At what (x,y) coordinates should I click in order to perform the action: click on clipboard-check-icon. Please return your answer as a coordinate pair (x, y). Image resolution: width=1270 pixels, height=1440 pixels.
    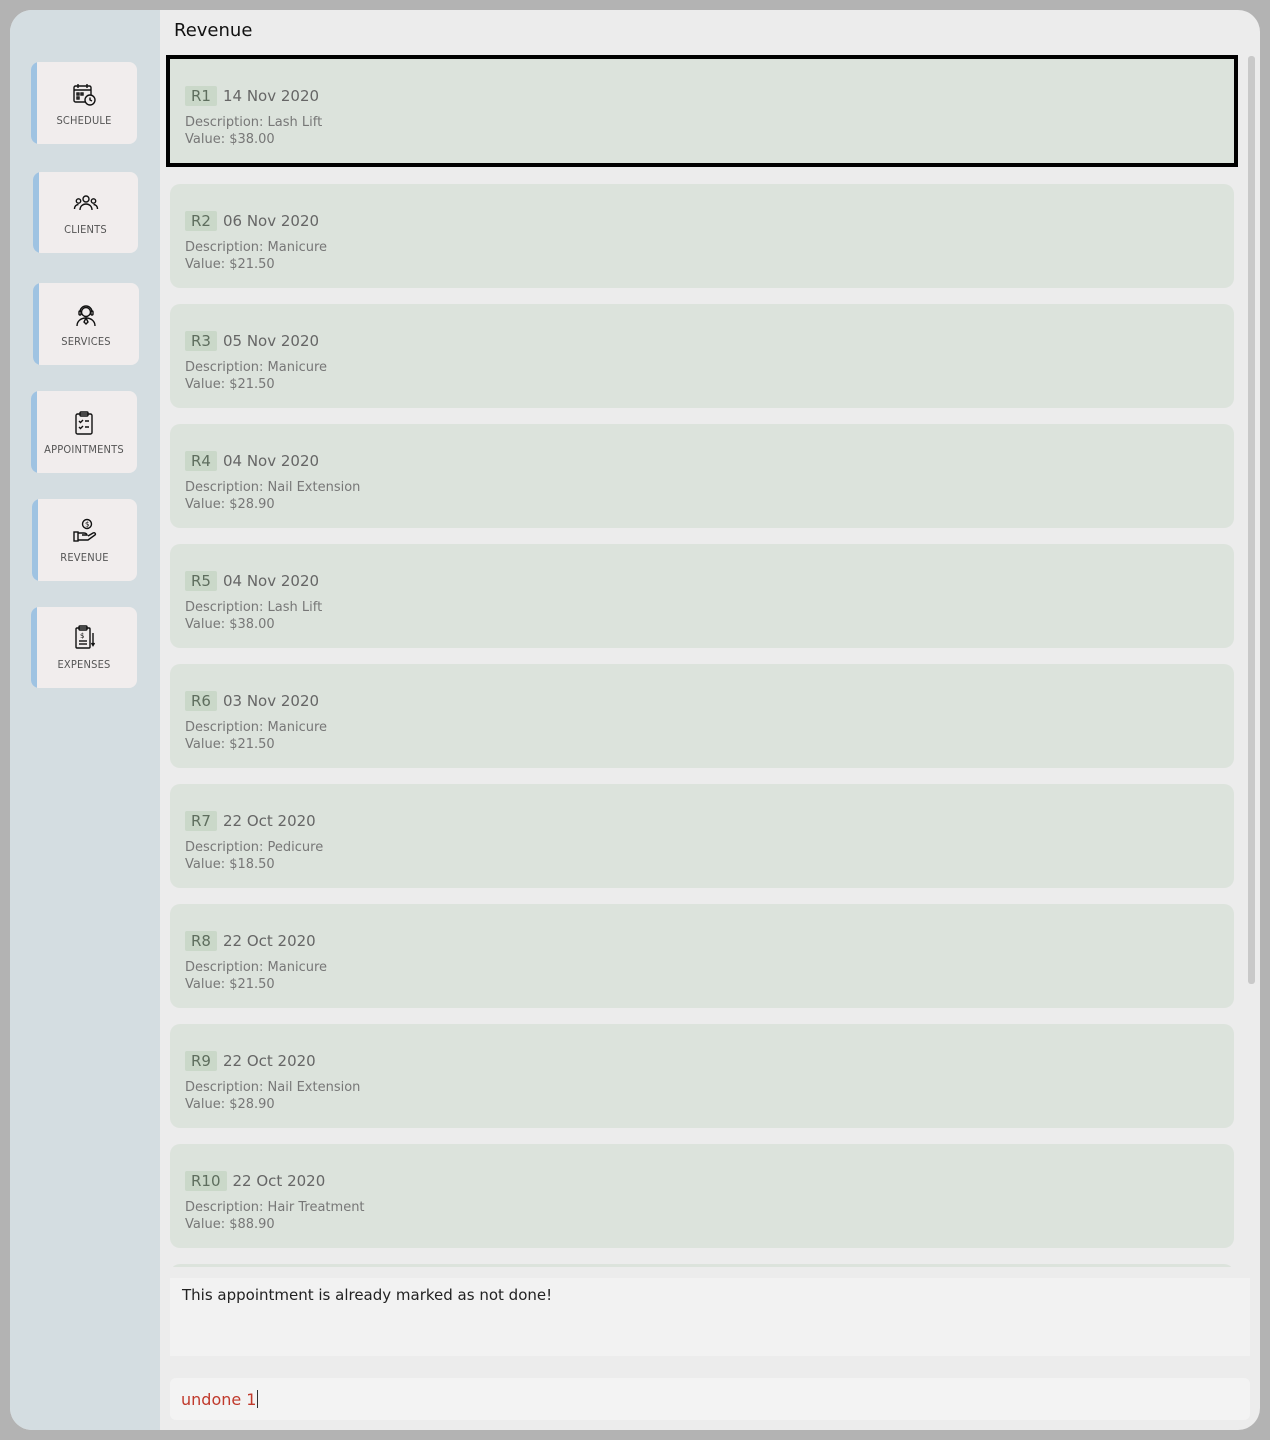
    Looking at the image, I should click on (84, 423).